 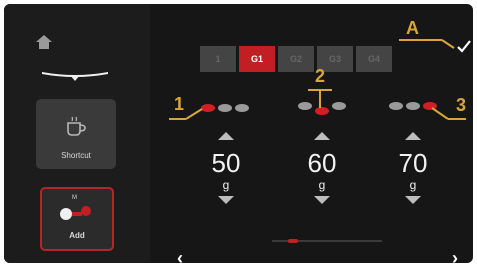 I want to click on quantity-value: 70, so click(x=413, y=163).